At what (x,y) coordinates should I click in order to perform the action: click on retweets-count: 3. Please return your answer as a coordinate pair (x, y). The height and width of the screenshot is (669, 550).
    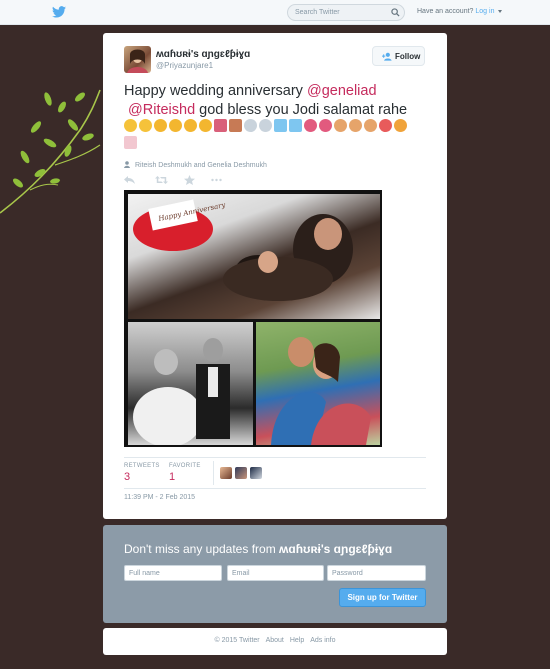
    Looking at the image, I should click on (127, 477).